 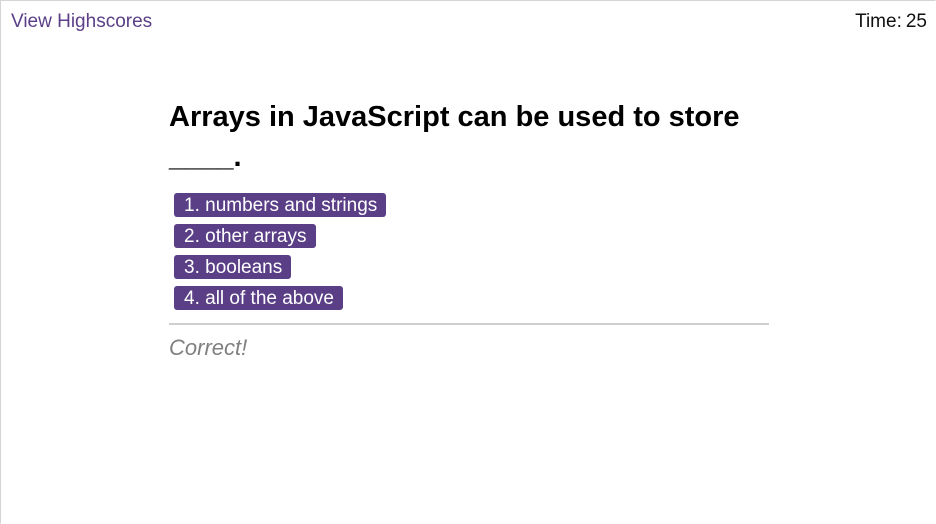 What do you see at coordinates (469, 324) in the screenshot?
I see `divider` at bounding box center [469, 324].